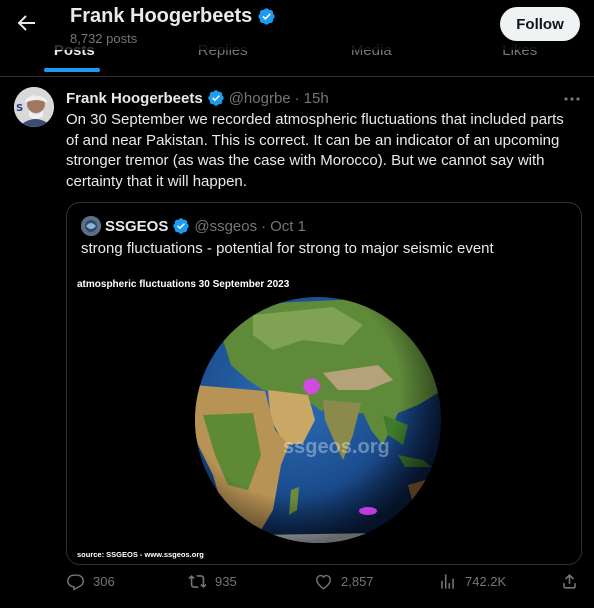 This screenshot has width=594, height=608. I want to click on quoted-author-name: SSGEOS, so click(137, 226).